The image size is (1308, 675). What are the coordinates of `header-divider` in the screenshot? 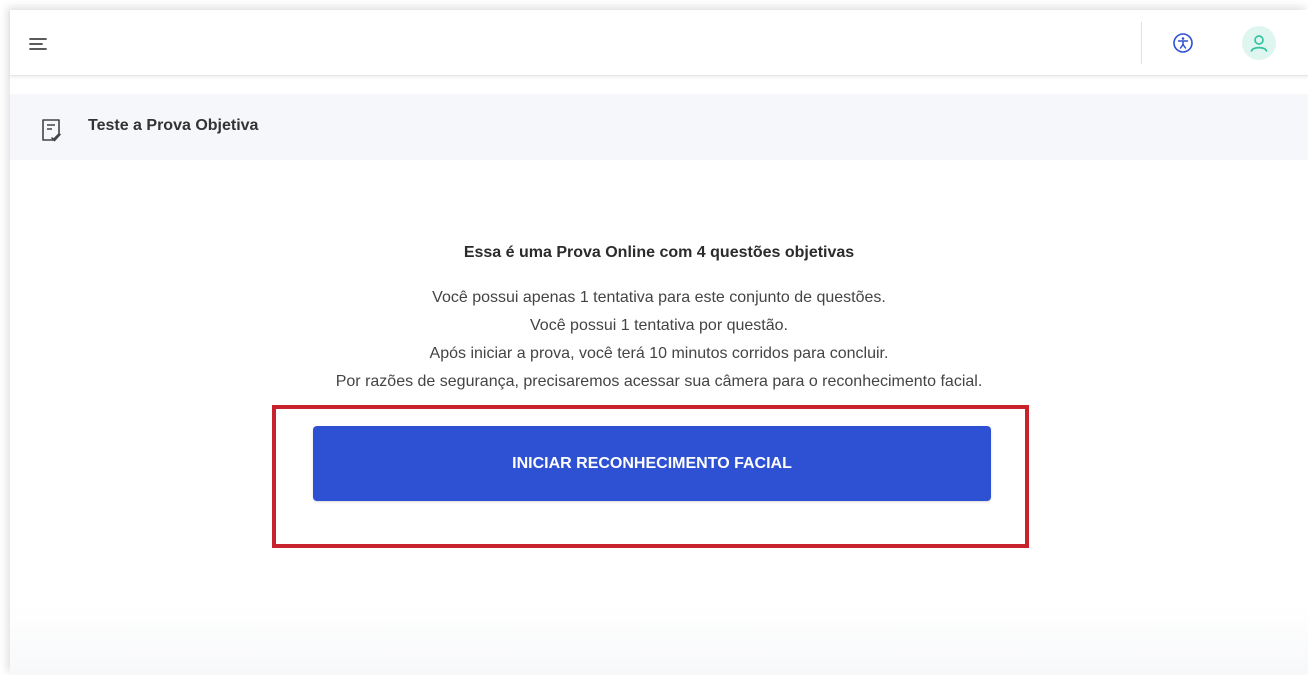 It's located at (1141, 43).